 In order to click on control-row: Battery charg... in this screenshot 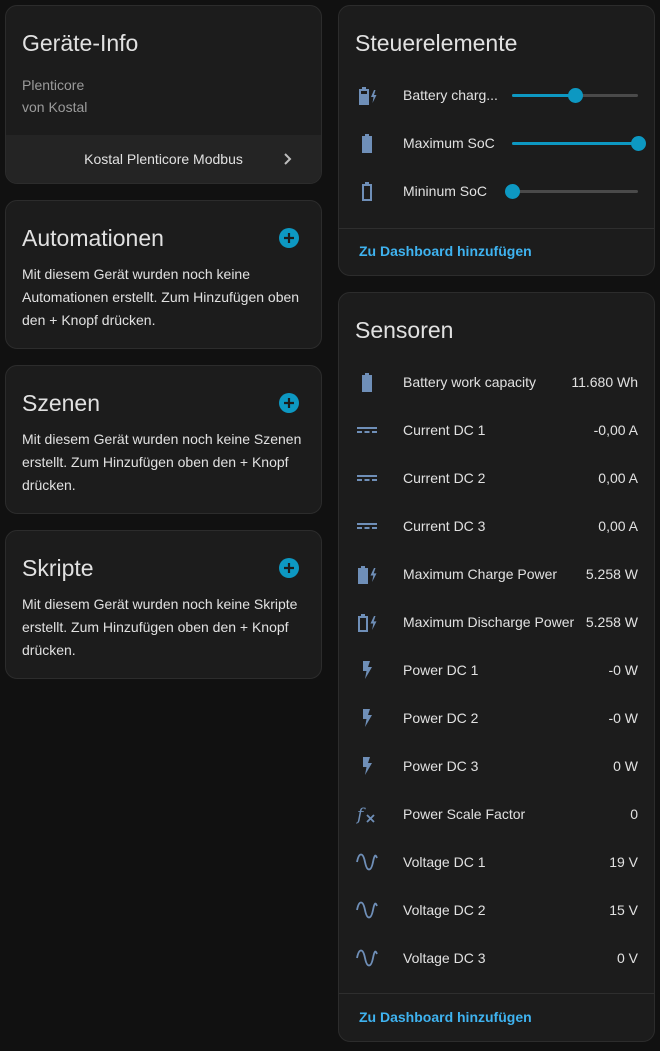, I will do `click(496, 95)`.